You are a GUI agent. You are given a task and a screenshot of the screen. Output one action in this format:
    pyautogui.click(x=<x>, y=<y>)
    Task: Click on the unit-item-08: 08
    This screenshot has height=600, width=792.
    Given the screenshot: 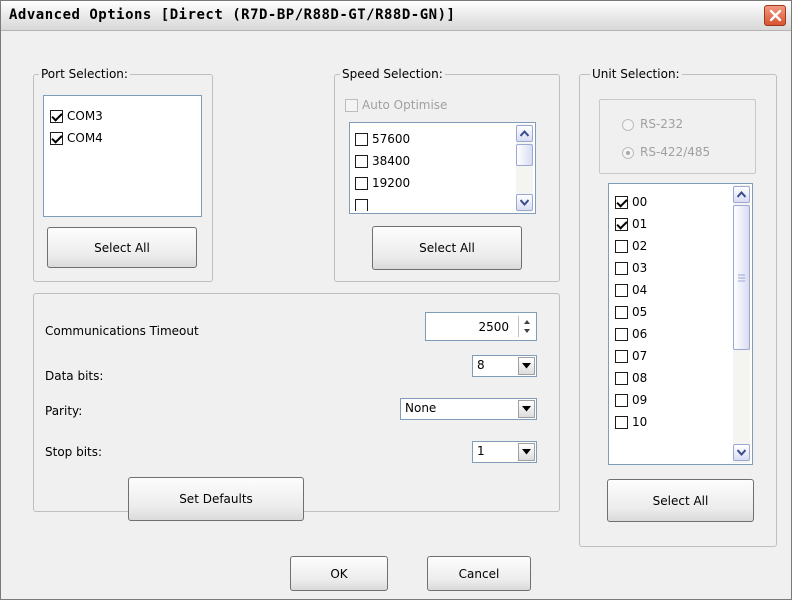 What is the action you would take?
    pyautogui.click(x=631, y=378)
    